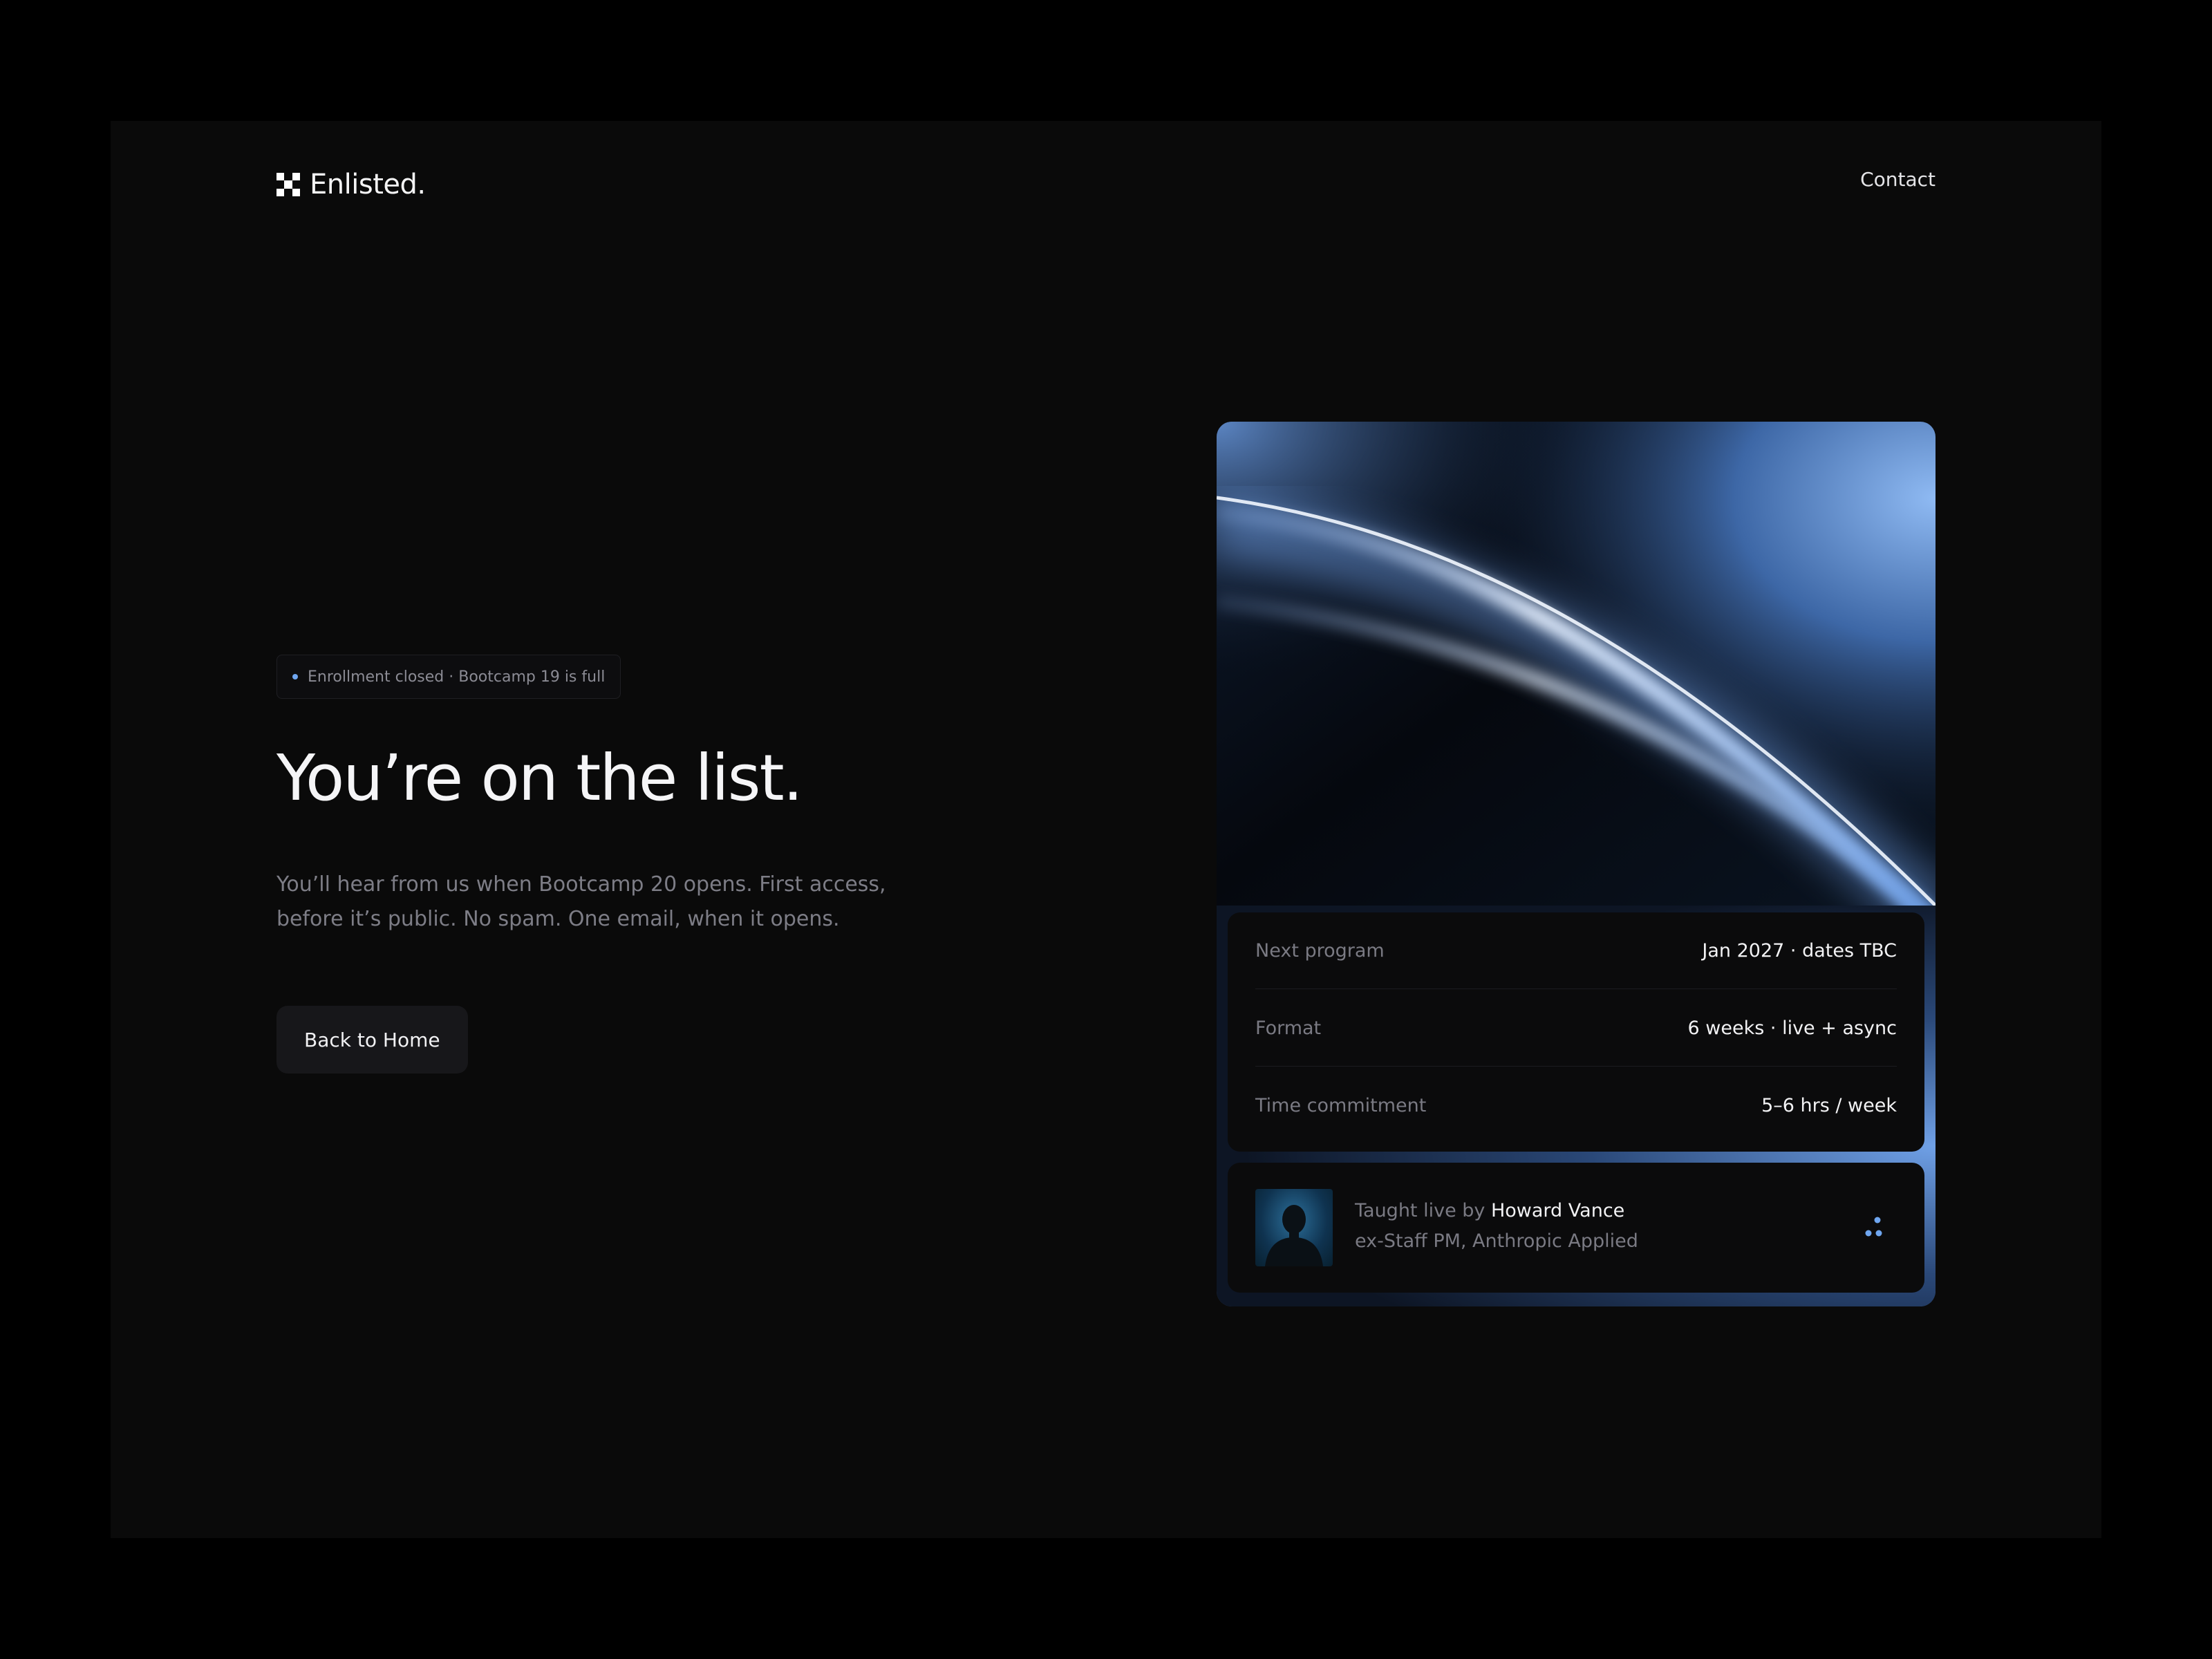 The image size is (2212, 1659). Describe the element at coordinates (1497, 1241) in the screenshot. I see `instructor-role: ex-Staff PM, Anthropic Applied` at that location.